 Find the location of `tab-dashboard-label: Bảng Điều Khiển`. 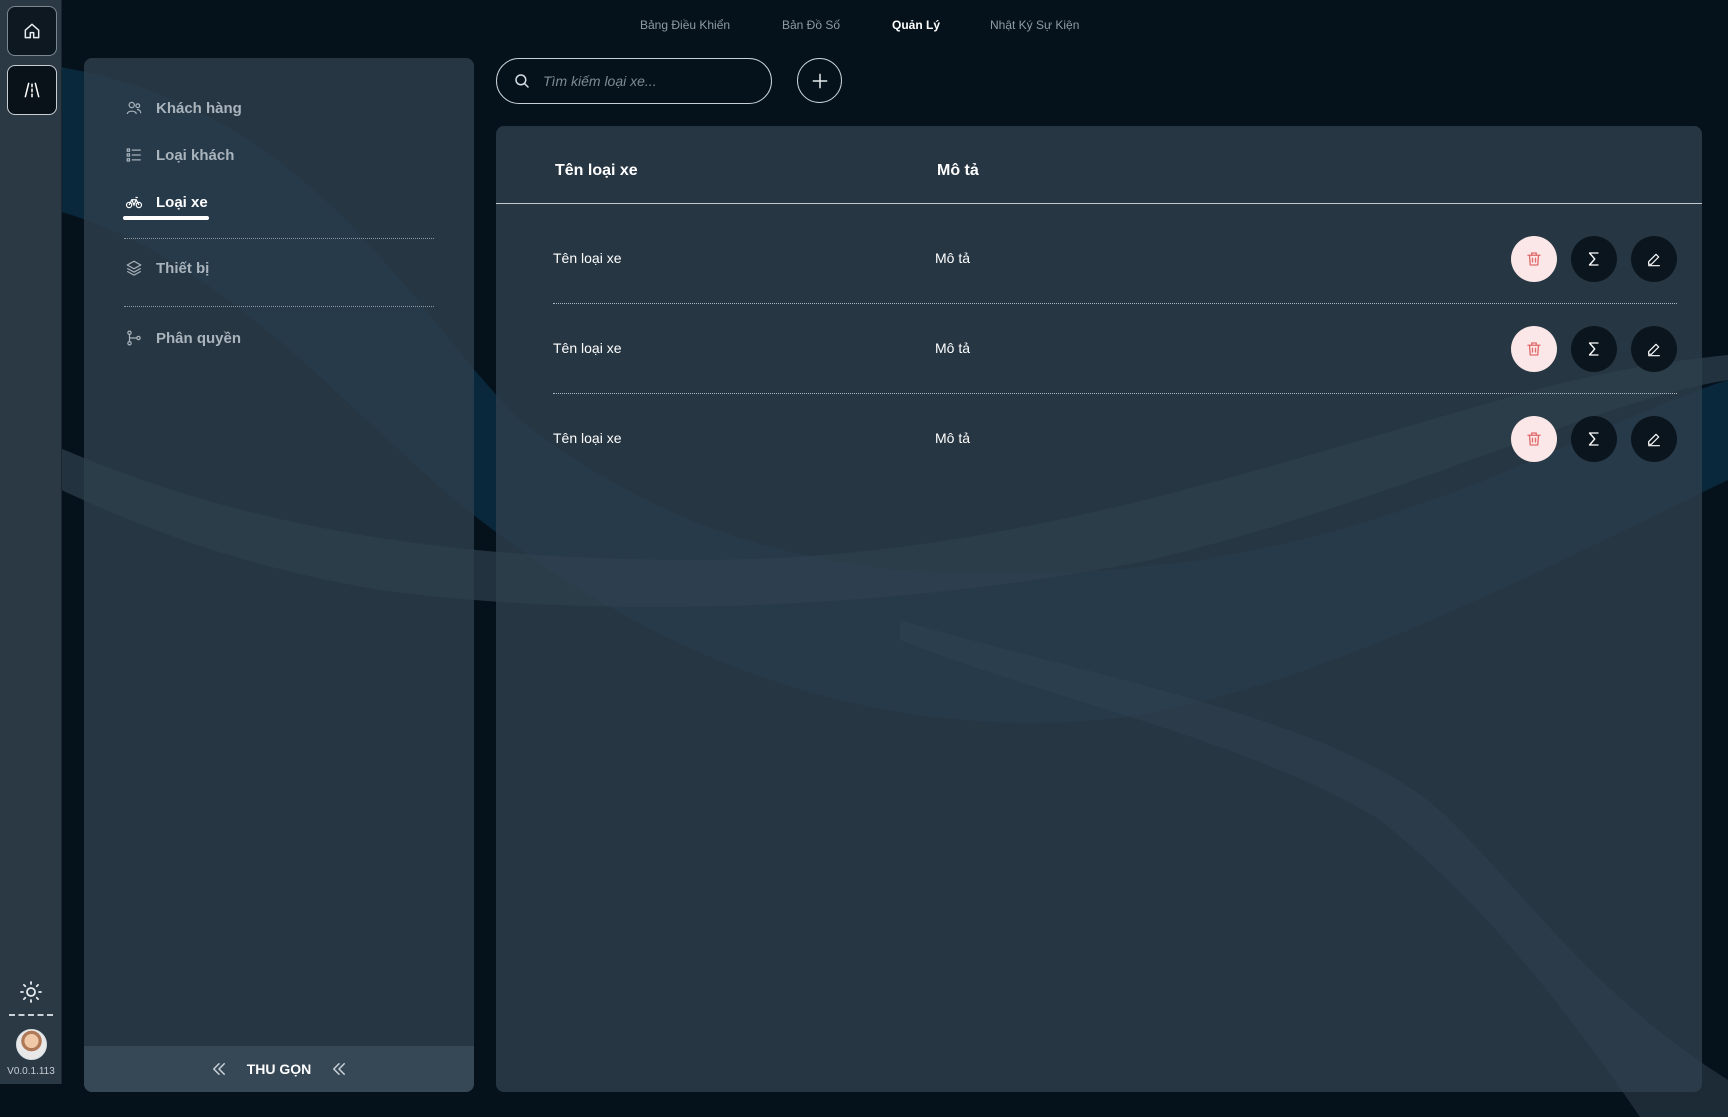

tab-dashboard-label: Bảng Điều Khiển is located at coordinates (685, 25).